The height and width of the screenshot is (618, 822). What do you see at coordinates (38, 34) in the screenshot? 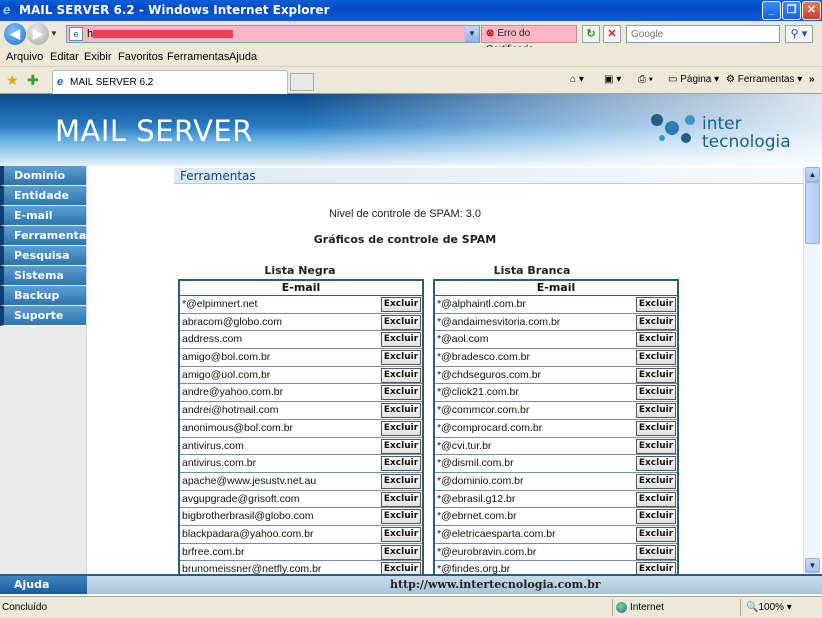
I see `forward-button: ▶` at bounding box center [38, 34].